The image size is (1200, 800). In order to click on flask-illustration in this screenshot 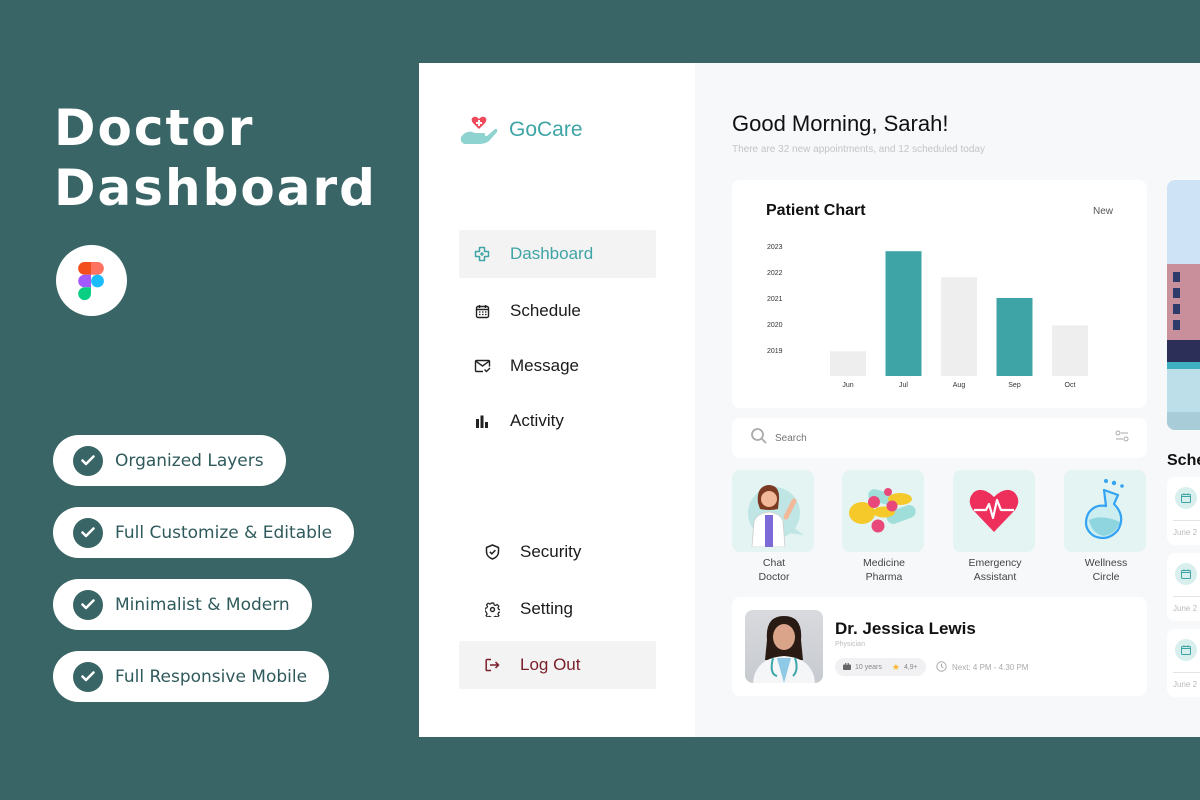, I will do `click(1105, 511)`.